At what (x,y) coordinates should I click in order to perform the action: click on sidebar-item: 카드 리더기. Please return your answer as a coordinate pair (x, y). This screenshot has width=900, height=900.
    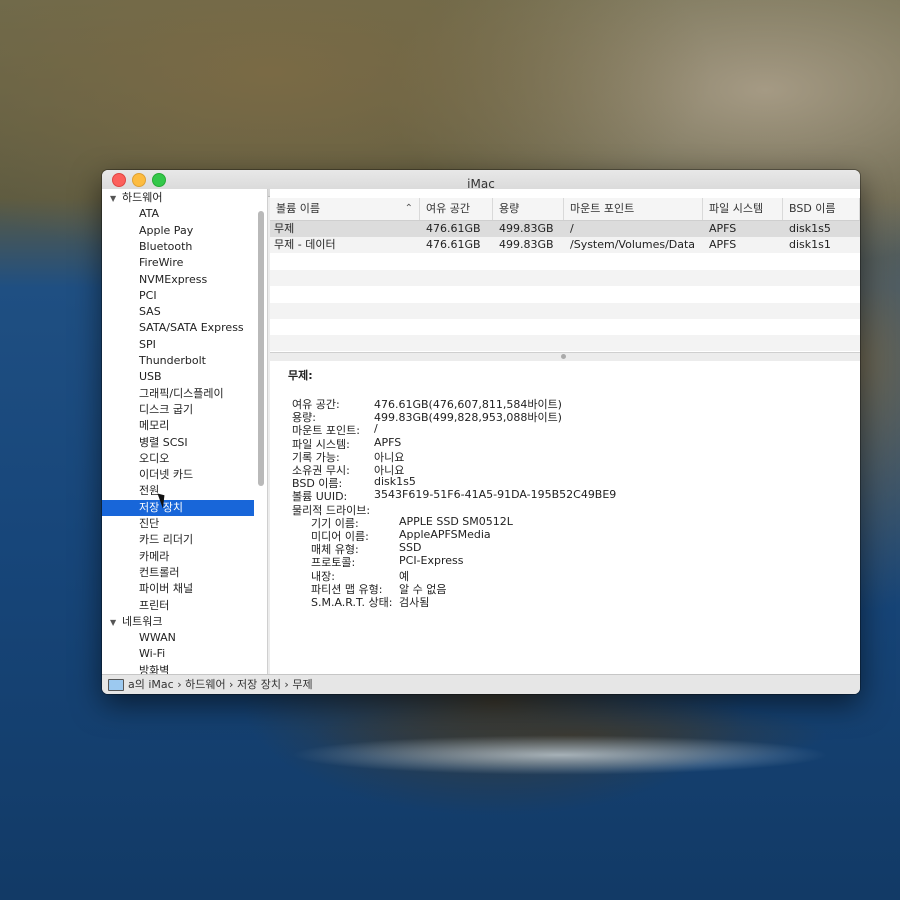
    Looking at the image, I should click on (178, 540).